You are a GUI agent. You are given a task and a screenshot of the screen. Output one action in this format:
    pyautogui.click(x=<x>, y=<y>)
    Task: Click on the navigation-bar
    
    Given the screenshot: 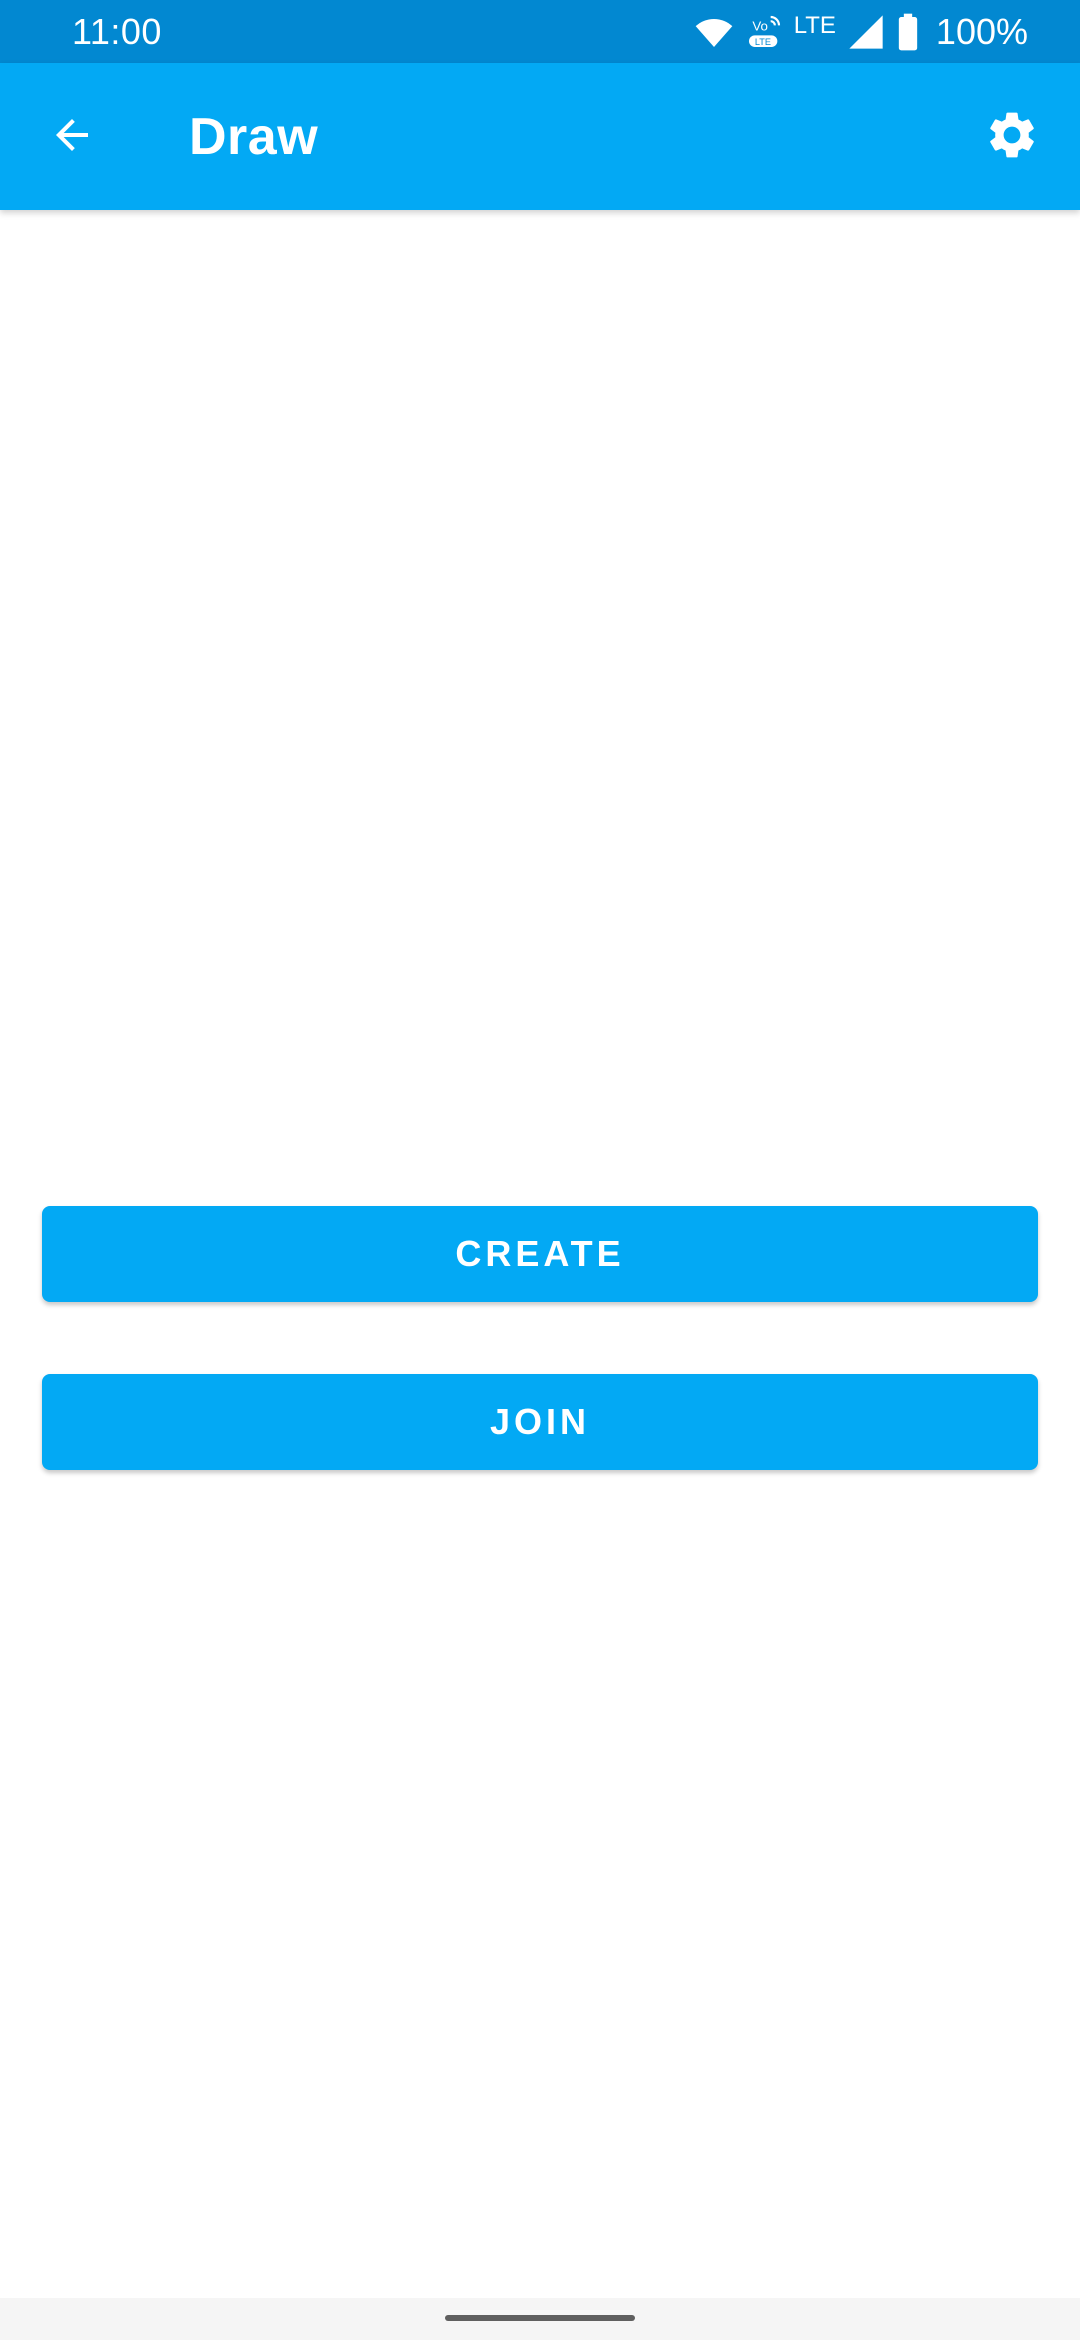 What is the action you would take?
    pyautogui.click(x=540, y=2319)
    